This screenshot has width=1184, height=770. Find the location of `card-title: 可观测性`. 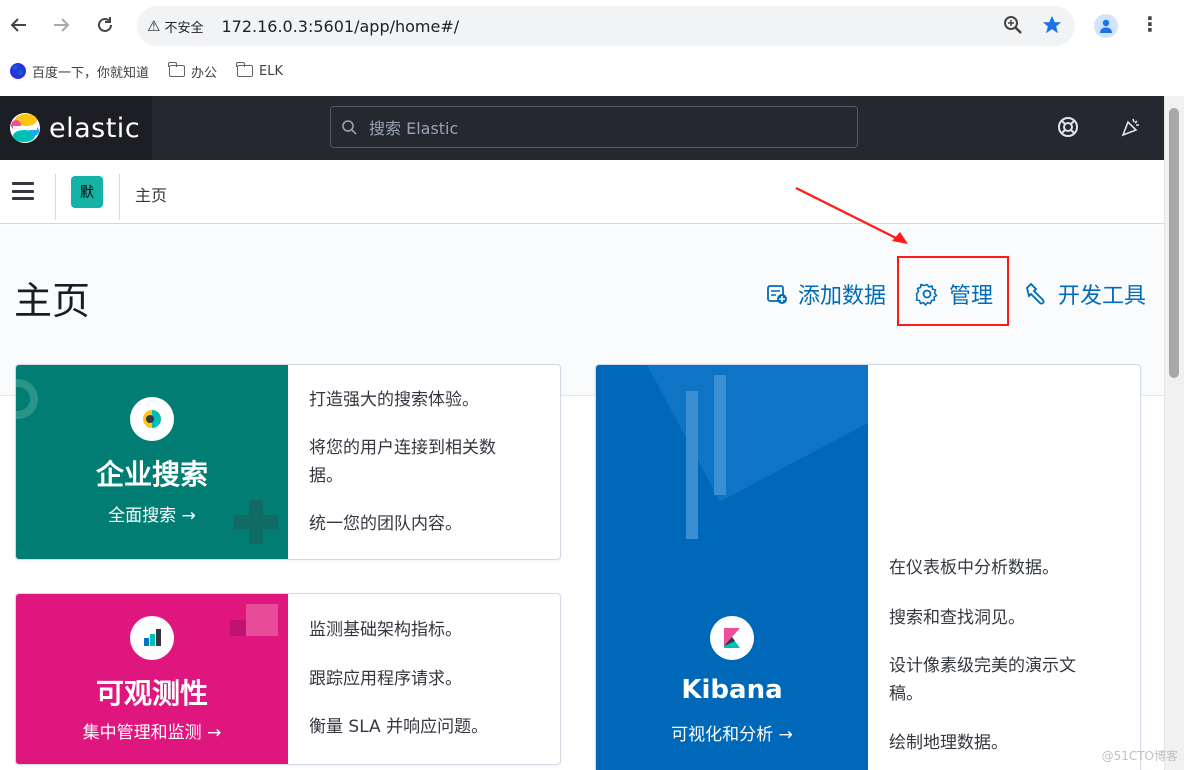

card-title: 可观测性 is located at coordinates (151, 693).